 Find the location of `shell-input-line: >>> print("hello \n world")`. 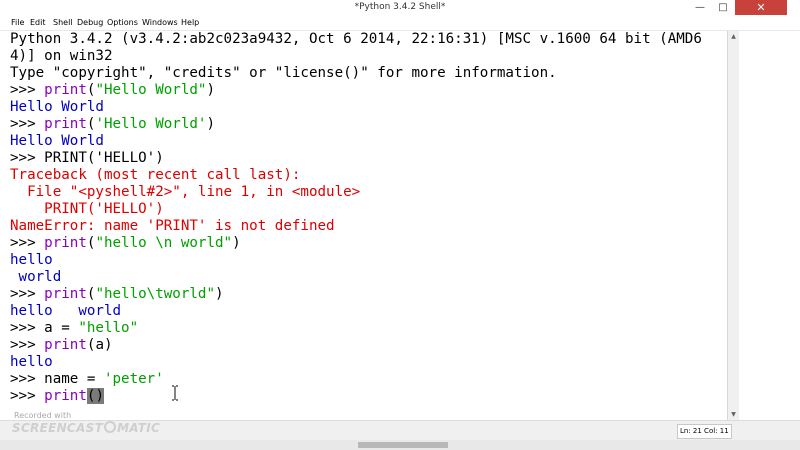

shell-input-line: >>> print("hello \n world") is located at coordinates (125, 243).